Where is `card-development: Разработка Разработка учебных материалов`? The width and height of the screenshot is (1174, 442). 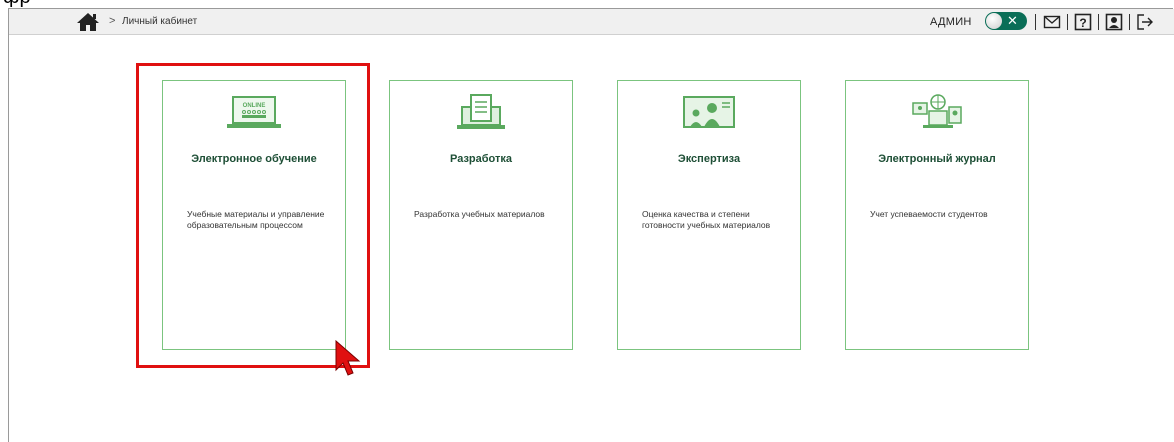 card-development: Разработка Разработка учебных материалов is located at coordinates (481, 215).